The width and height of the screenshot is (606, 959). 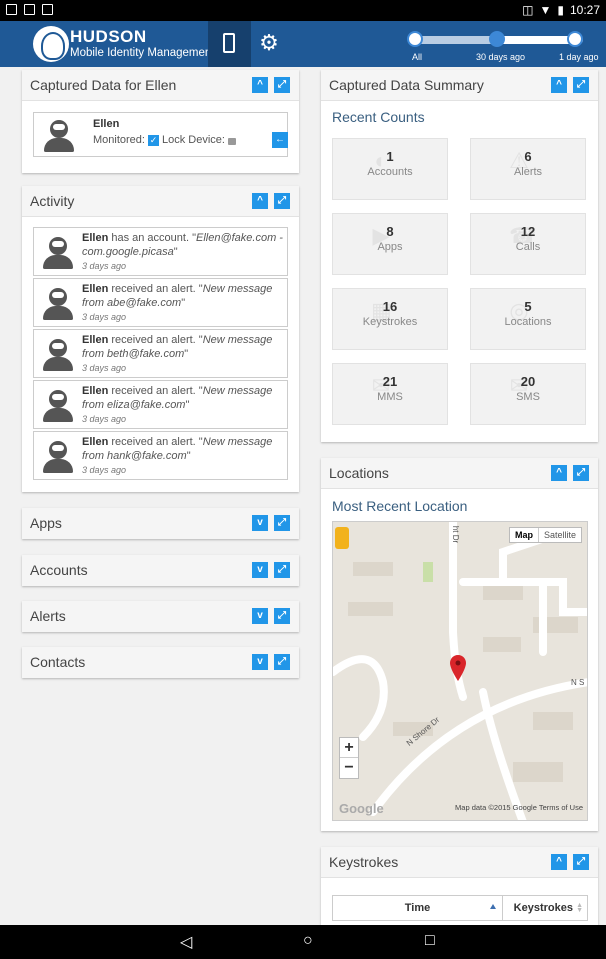 What do you see at coordinates (164, 140) in the screenshot?
I see `user-status: Monitored: ✓ Lock Device:` at bounding box center [164, 140].